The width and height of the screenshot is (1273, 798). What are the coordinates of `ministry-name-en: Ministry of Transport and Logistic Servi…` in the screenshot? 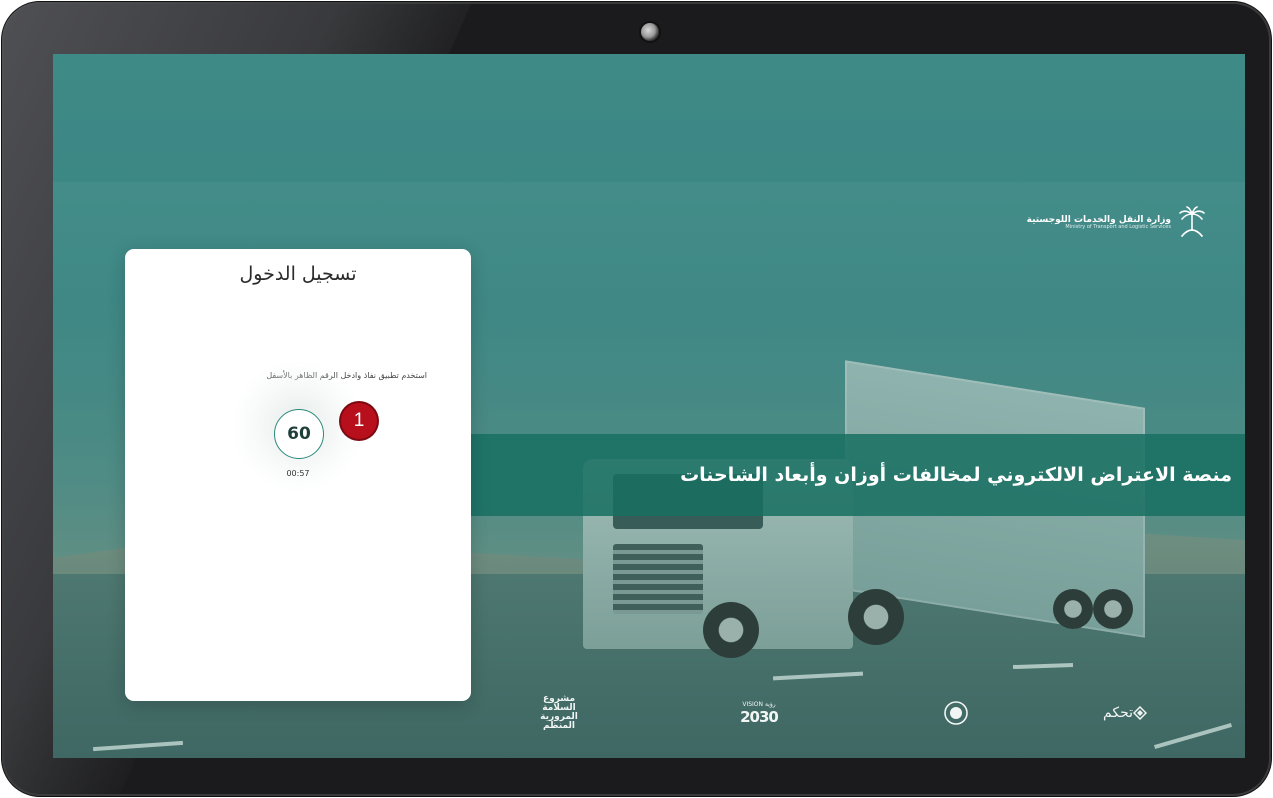 It's located at (1118, 227).